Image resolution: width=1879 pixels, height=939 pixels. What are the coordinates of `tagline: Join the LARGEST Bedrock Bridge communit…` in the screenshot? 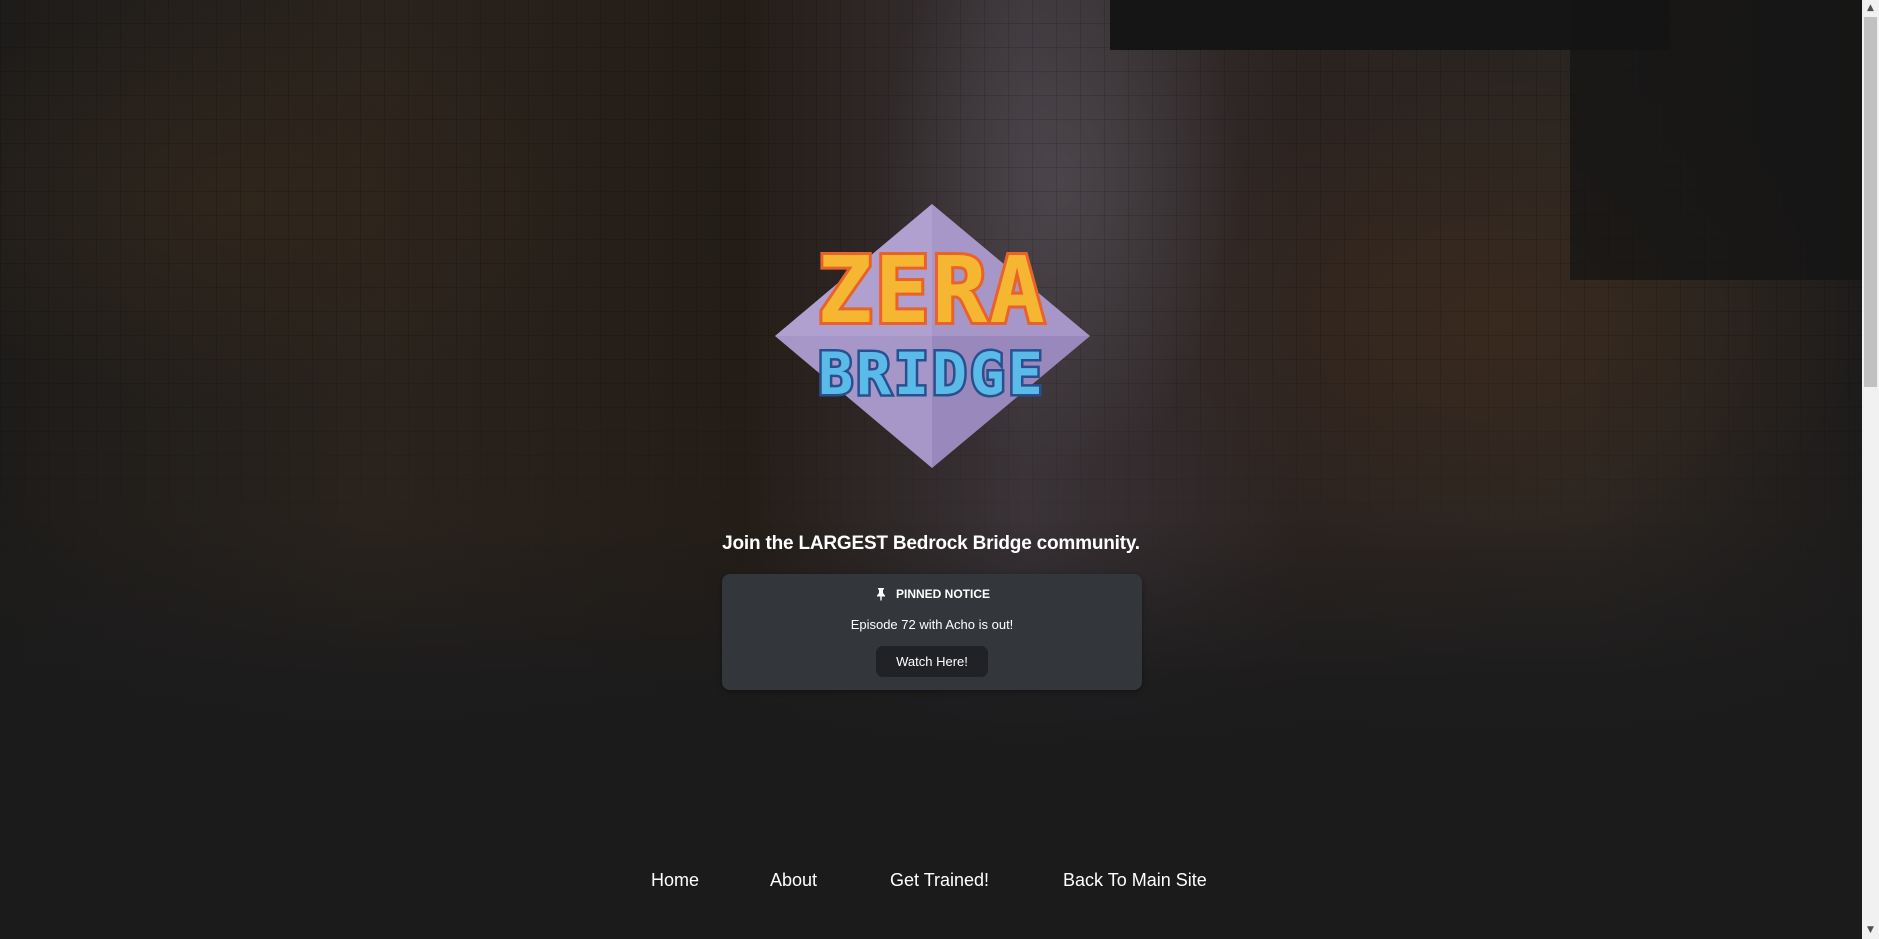 It's located at (931, 543).